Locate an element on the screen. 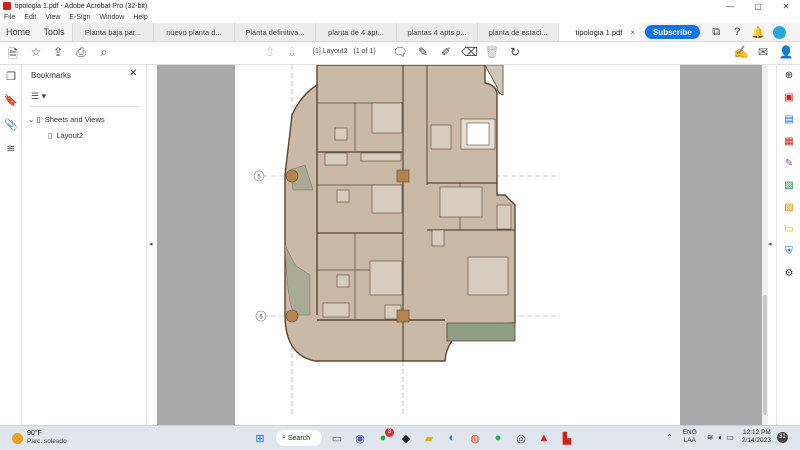 Image resolution: width=800 pixels, height=450 pixels. start-icon: ⊞ is located at coordinates (260, 438).